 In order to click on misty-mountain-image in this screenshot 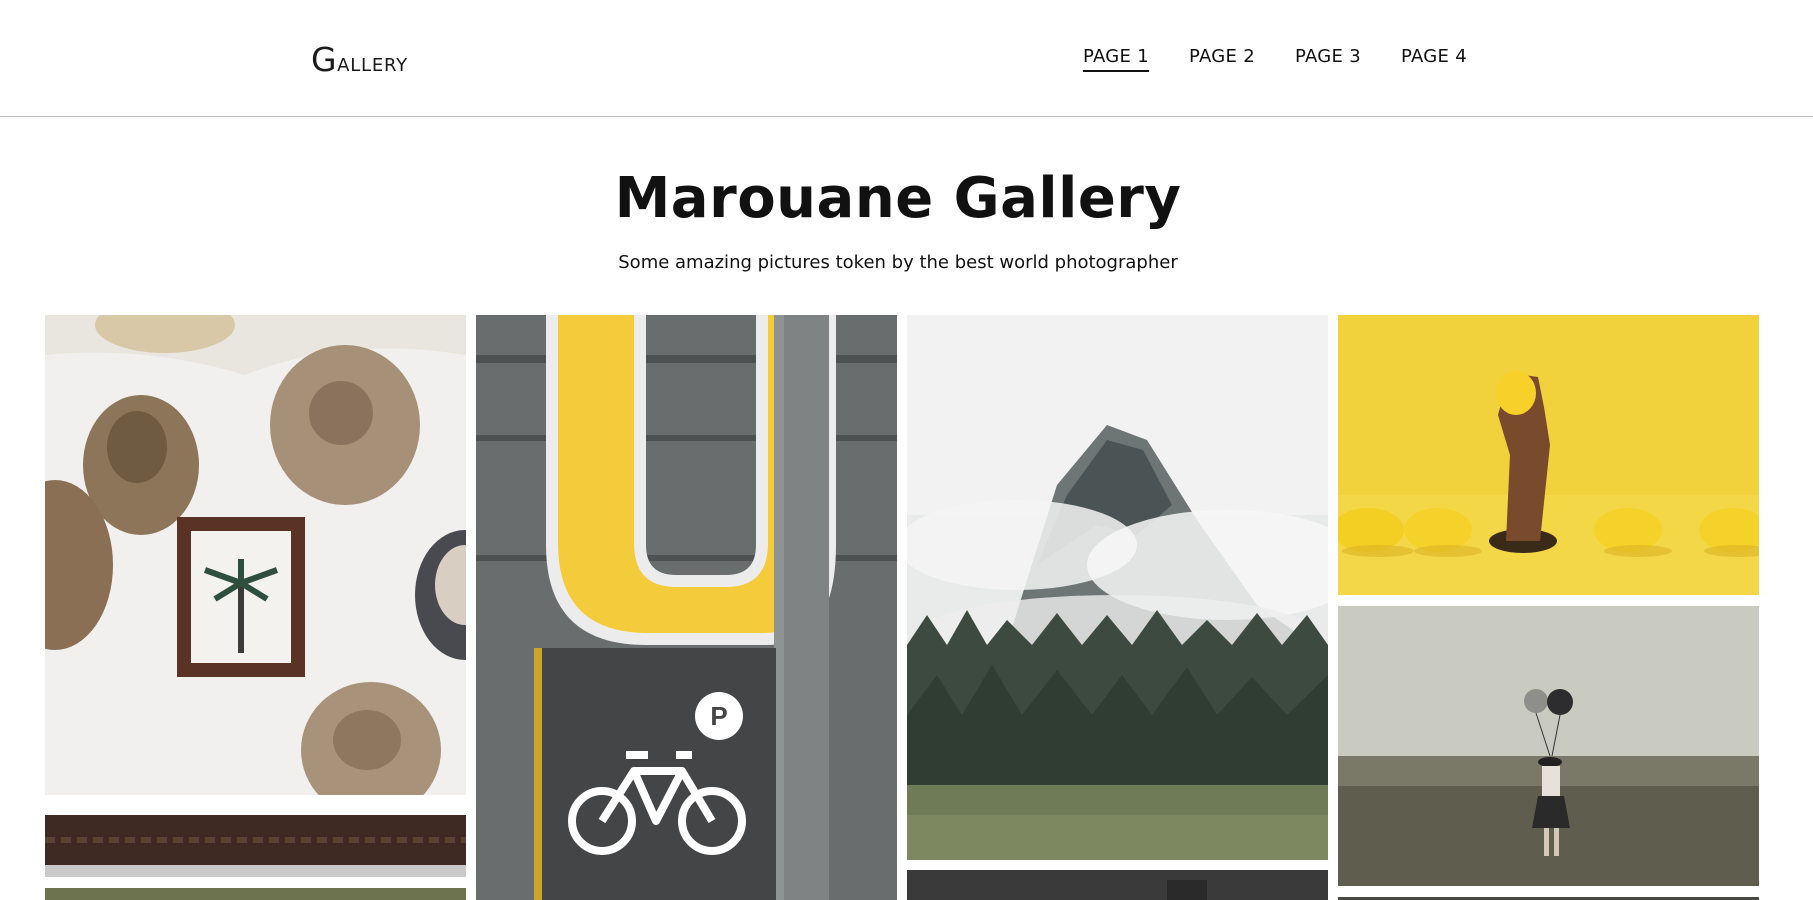, I will do `click(1117, 587)`.